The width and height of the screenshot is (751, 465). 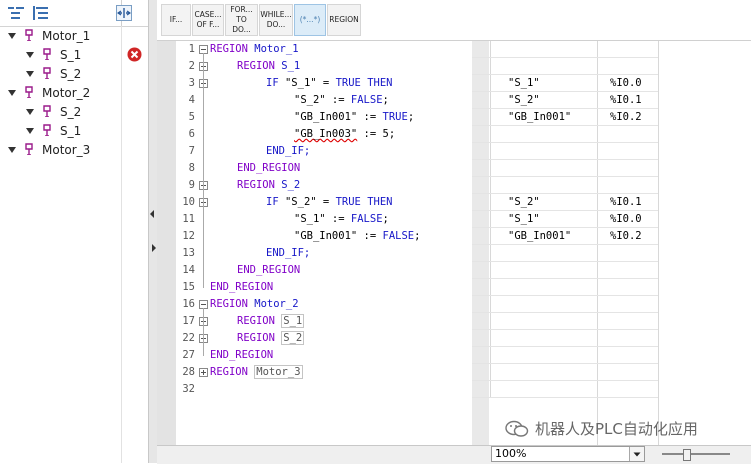 What do you see at coordinates (191, 117) in the screenshot?
I see `line-number: 5` at bounding box center [191, 117].